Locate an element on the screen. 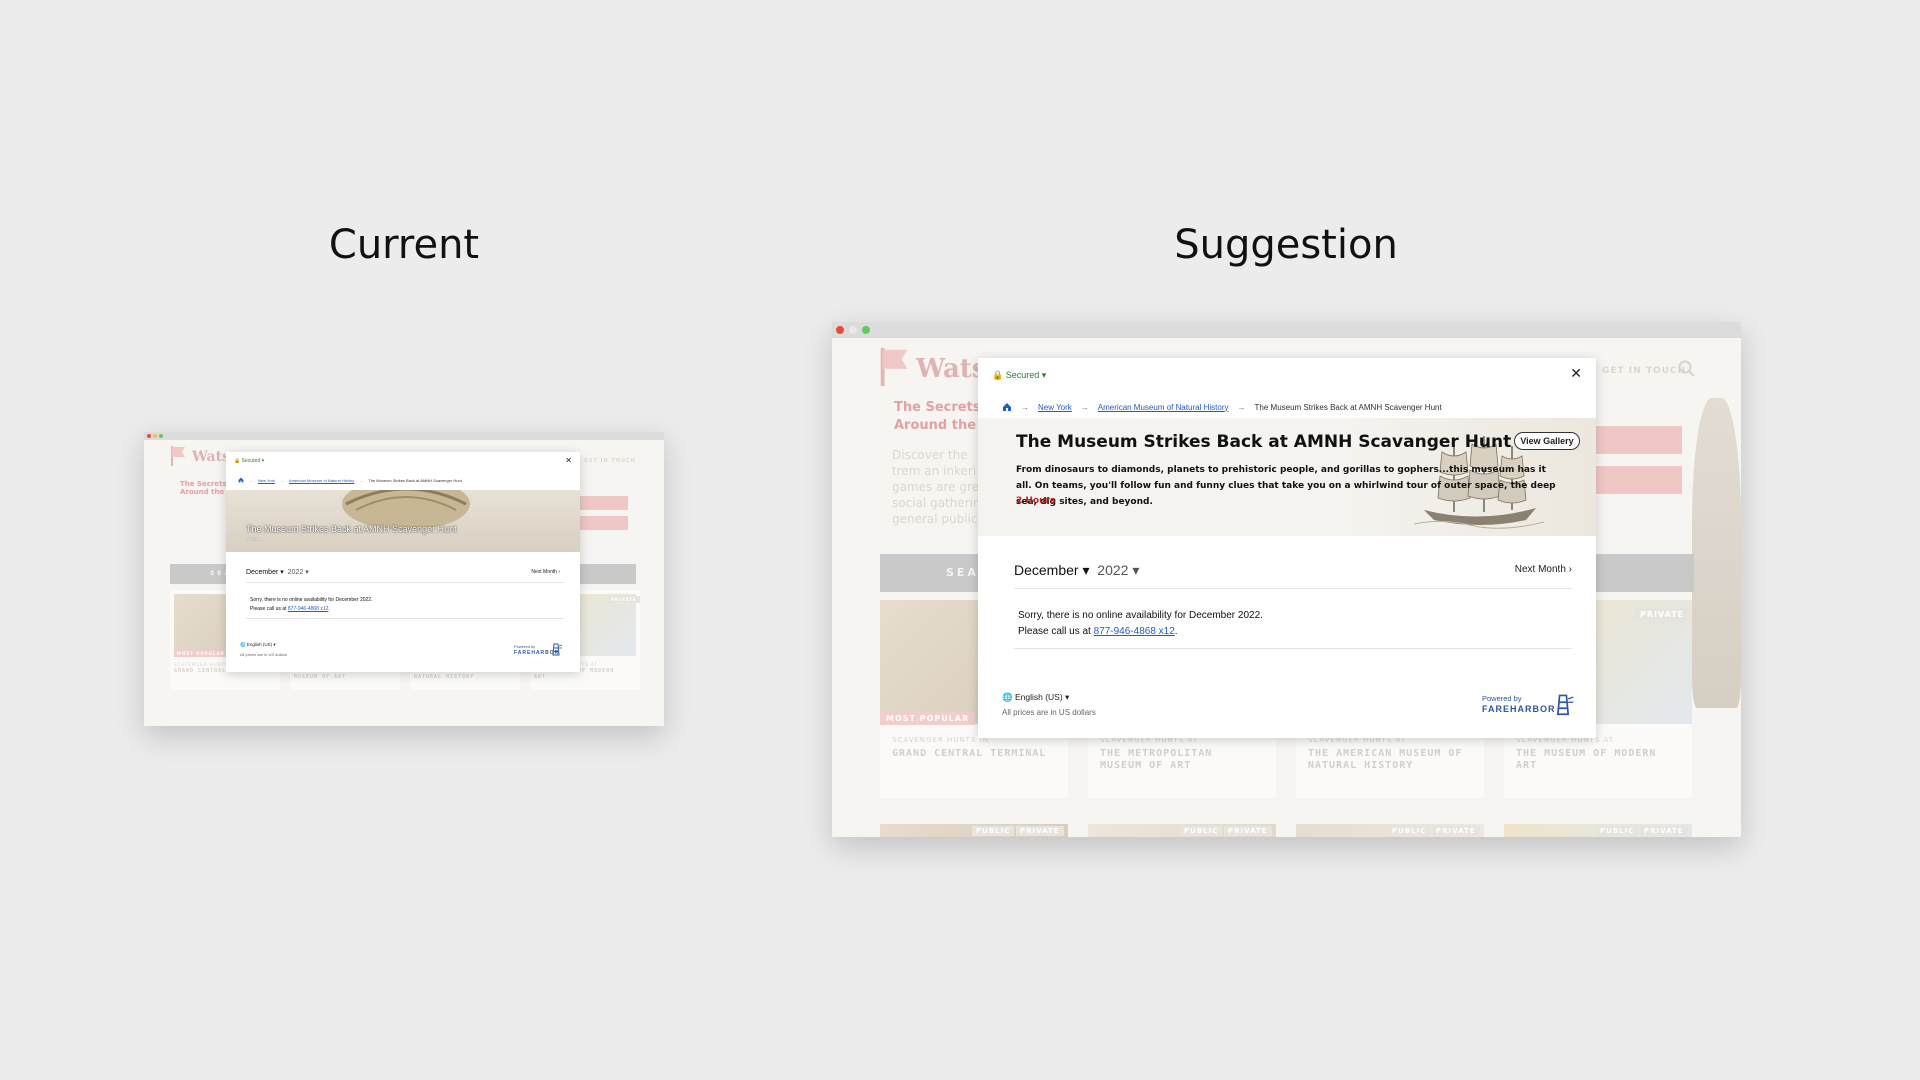 The image size is (1920, 1080). site-search-label: SEA is located at coordinates (962, 572).